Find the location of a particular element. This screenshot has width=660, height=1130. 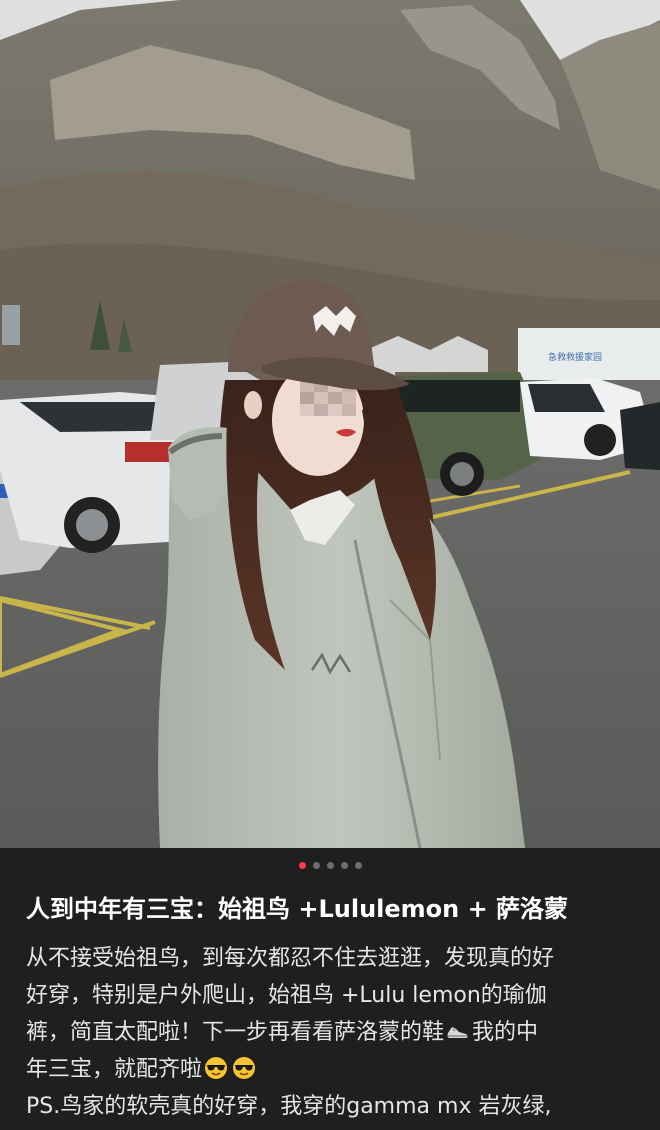

post-body-text: 裤，简直太配啦！下一步再看看萨洛蒙的鞋 is located at coordinates (235, 1032).